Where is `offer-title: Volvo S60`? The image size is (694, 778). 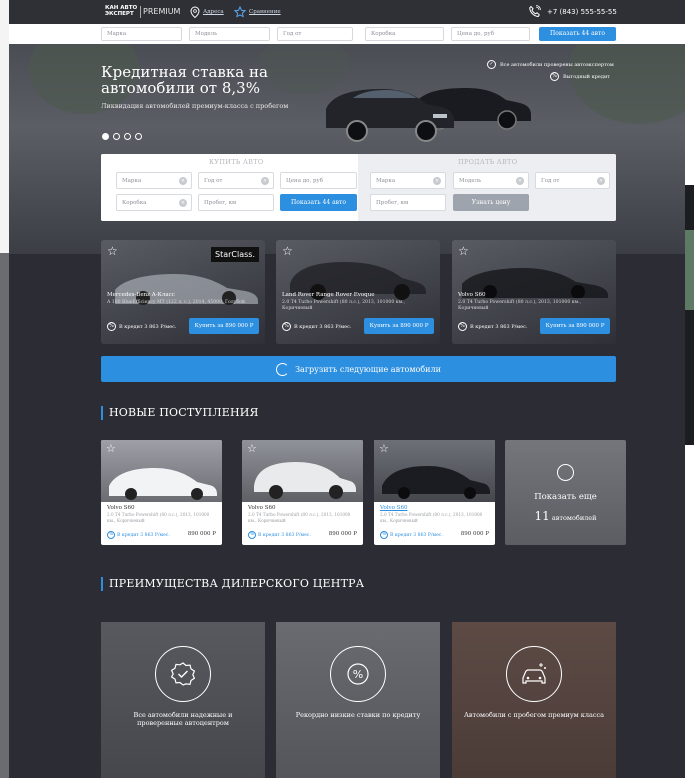
offer-title: Volvo S60 is located at coordinates (471, 295).